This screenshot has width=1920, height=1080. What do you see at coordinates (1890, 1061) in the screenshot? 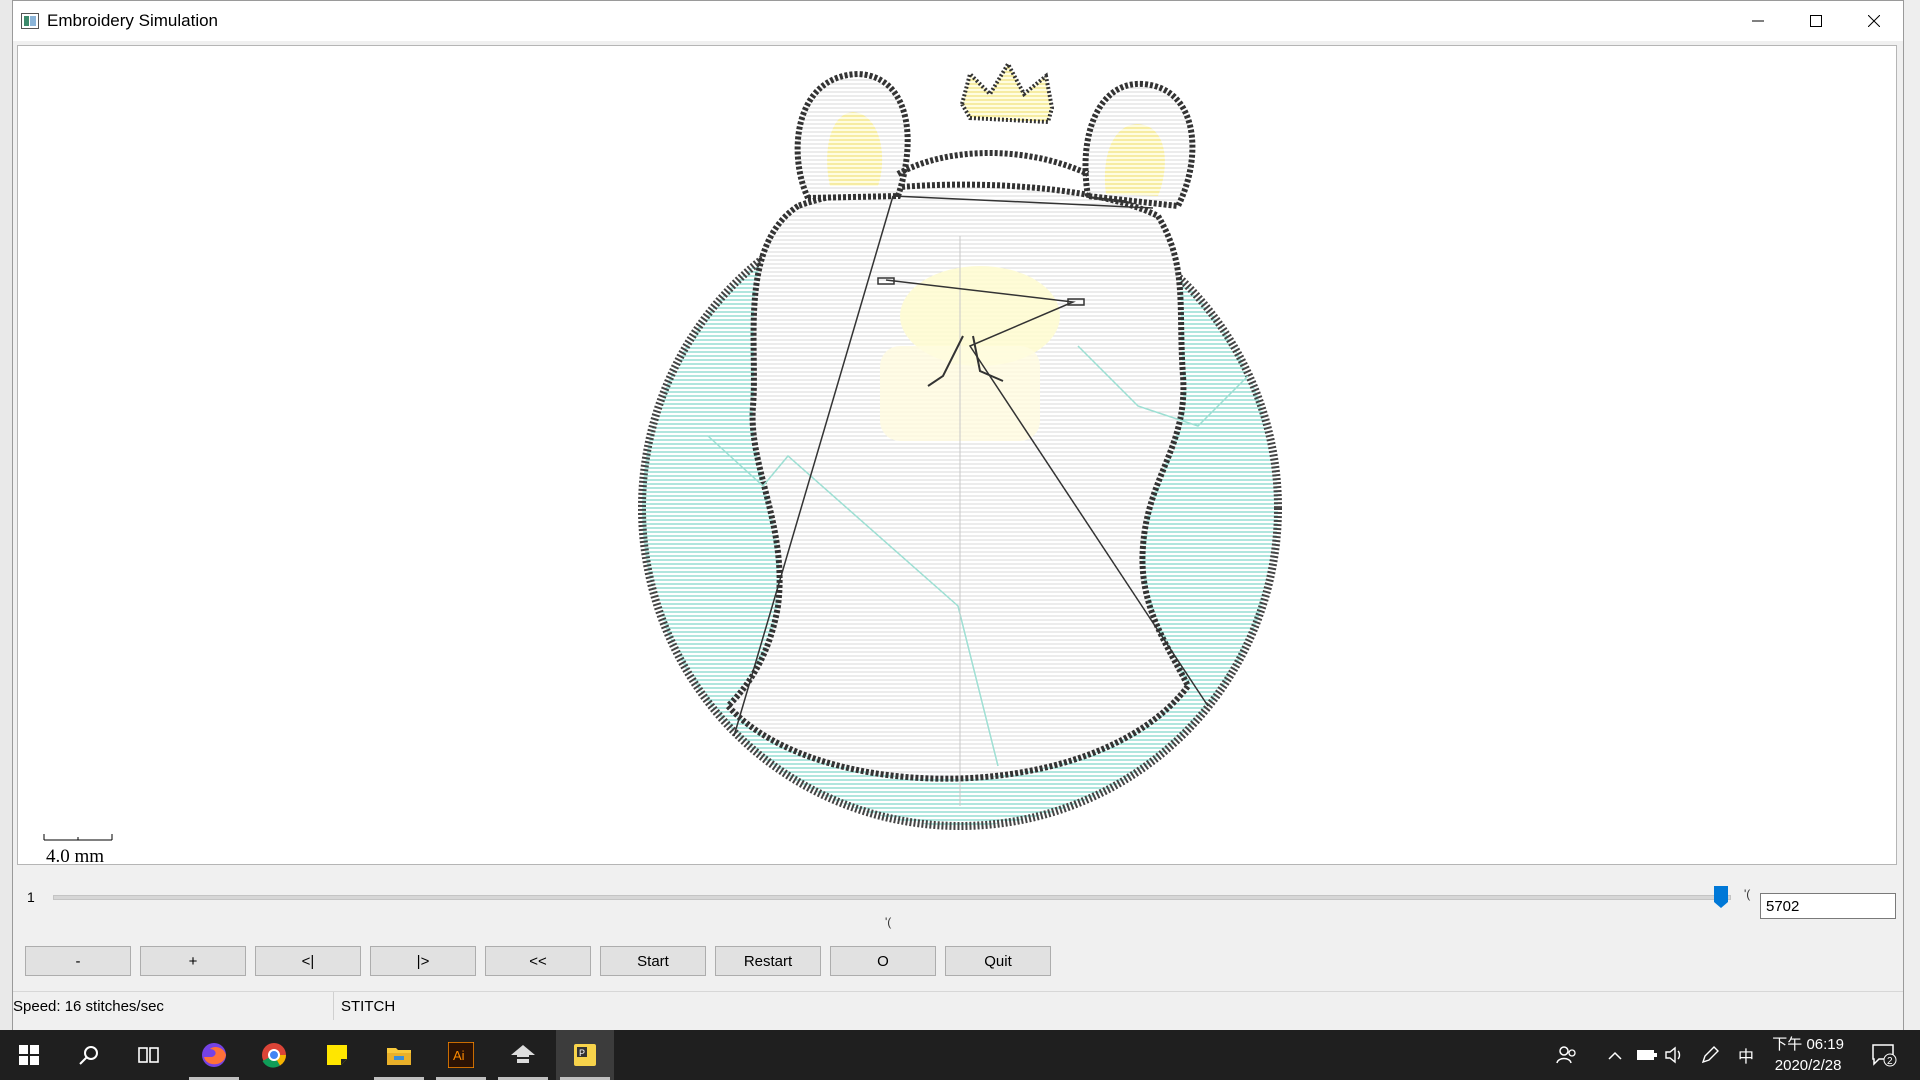
I see `notification-count: 2` at bounding box center [1890, 1061].